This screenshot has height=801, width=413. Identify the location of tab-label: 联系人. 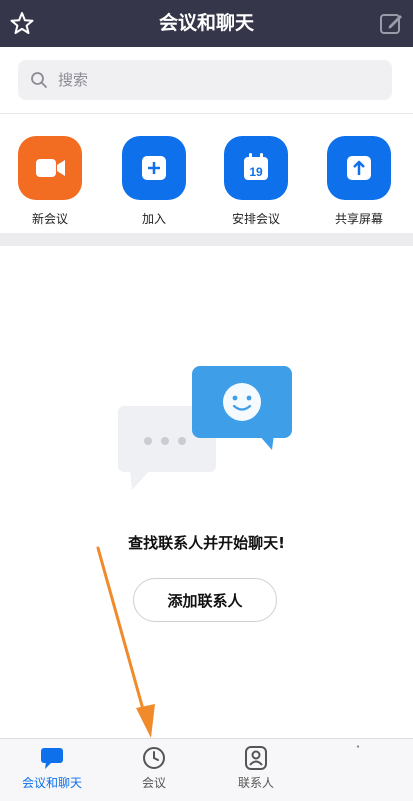
(255, 783).